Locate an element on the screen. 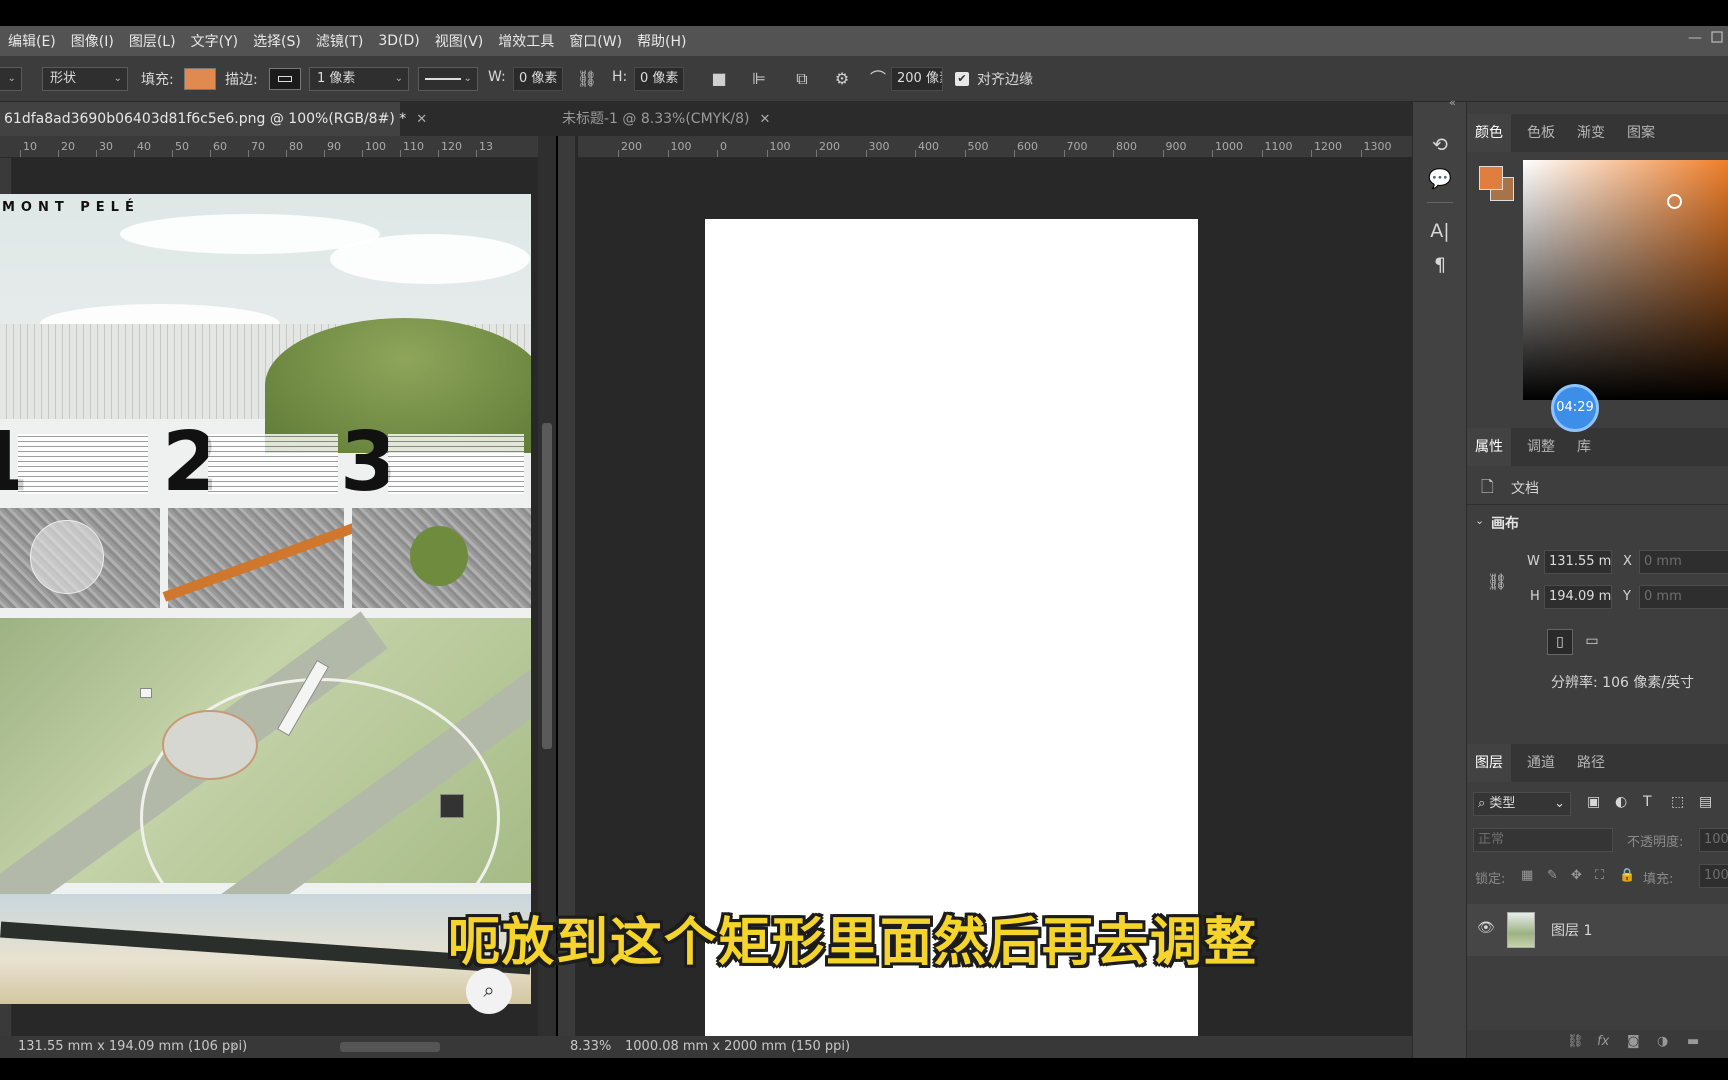 The height and width of the screenshot is (1080, 1728). history-icon: ⟲ is located at coordinates (1440, 145).